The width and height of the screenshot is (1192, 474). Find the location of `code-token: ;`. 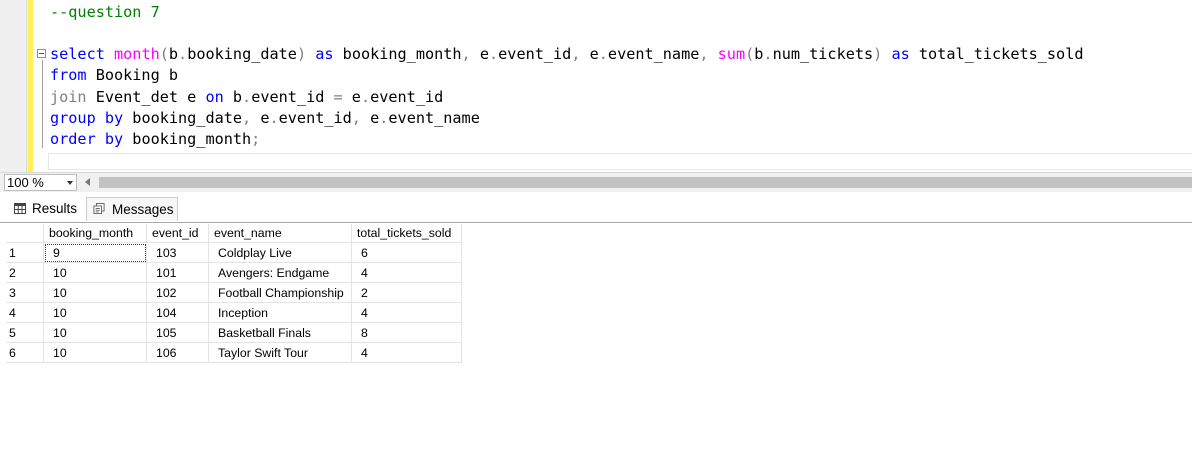

code-token: ; is located at coordinates (256, 139).